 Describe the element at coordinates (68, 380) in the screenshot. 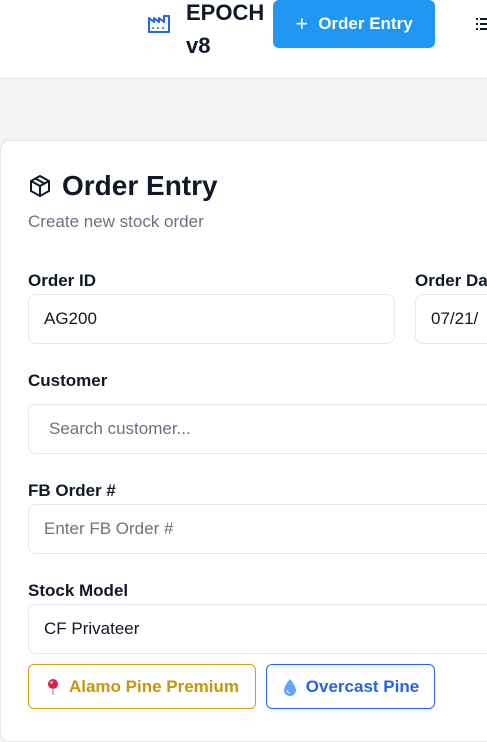

I see `customer-label: Customer` at that location.